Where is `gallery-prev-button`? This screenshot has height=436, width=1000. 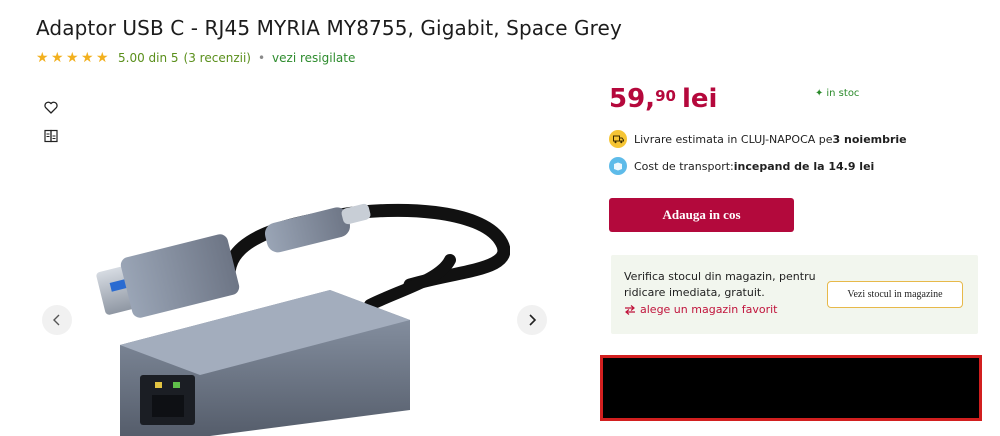 gallery-prev-button is located at coordinates (57, 320).